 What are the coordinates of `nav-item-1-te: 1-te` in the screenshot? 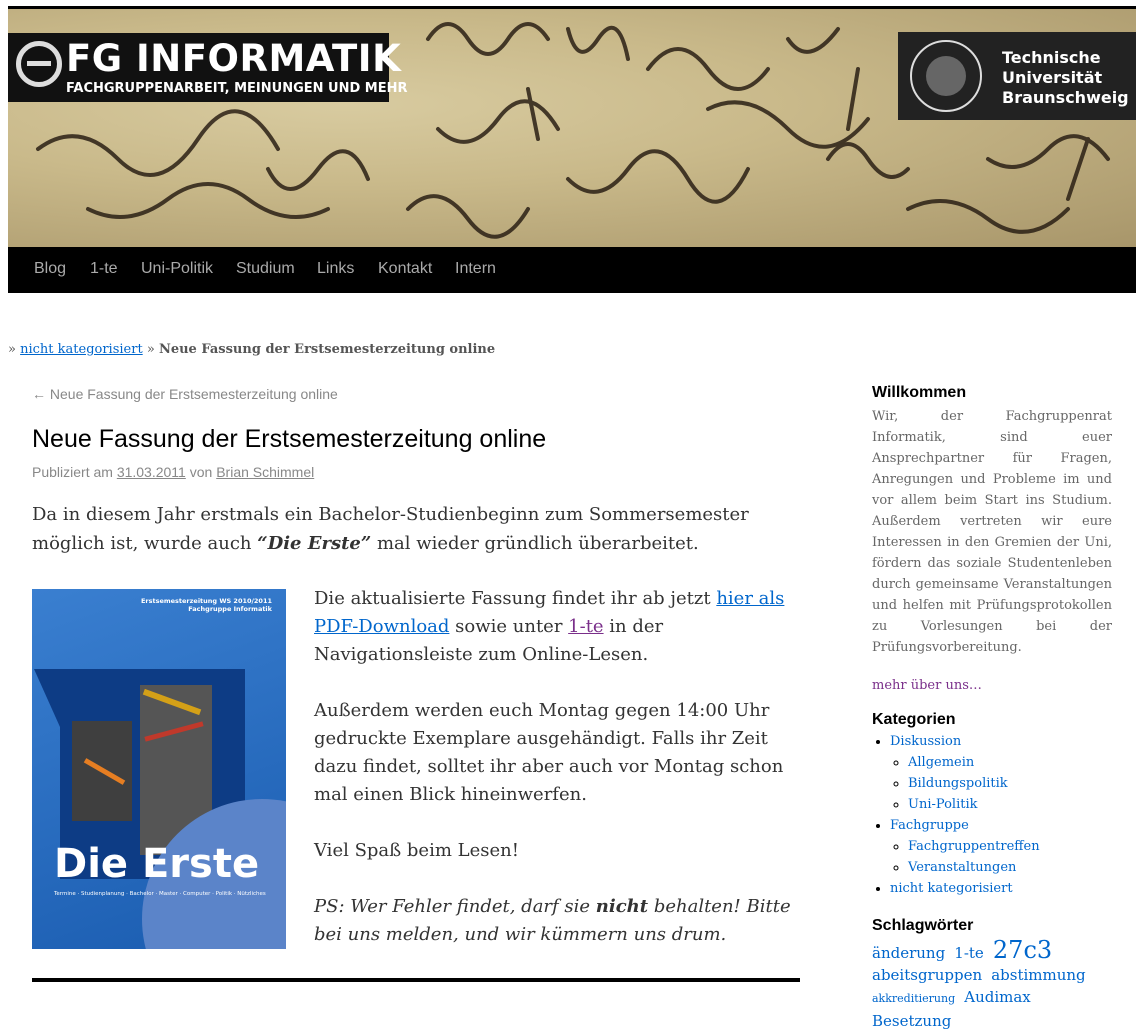 It's located at (104, 269).